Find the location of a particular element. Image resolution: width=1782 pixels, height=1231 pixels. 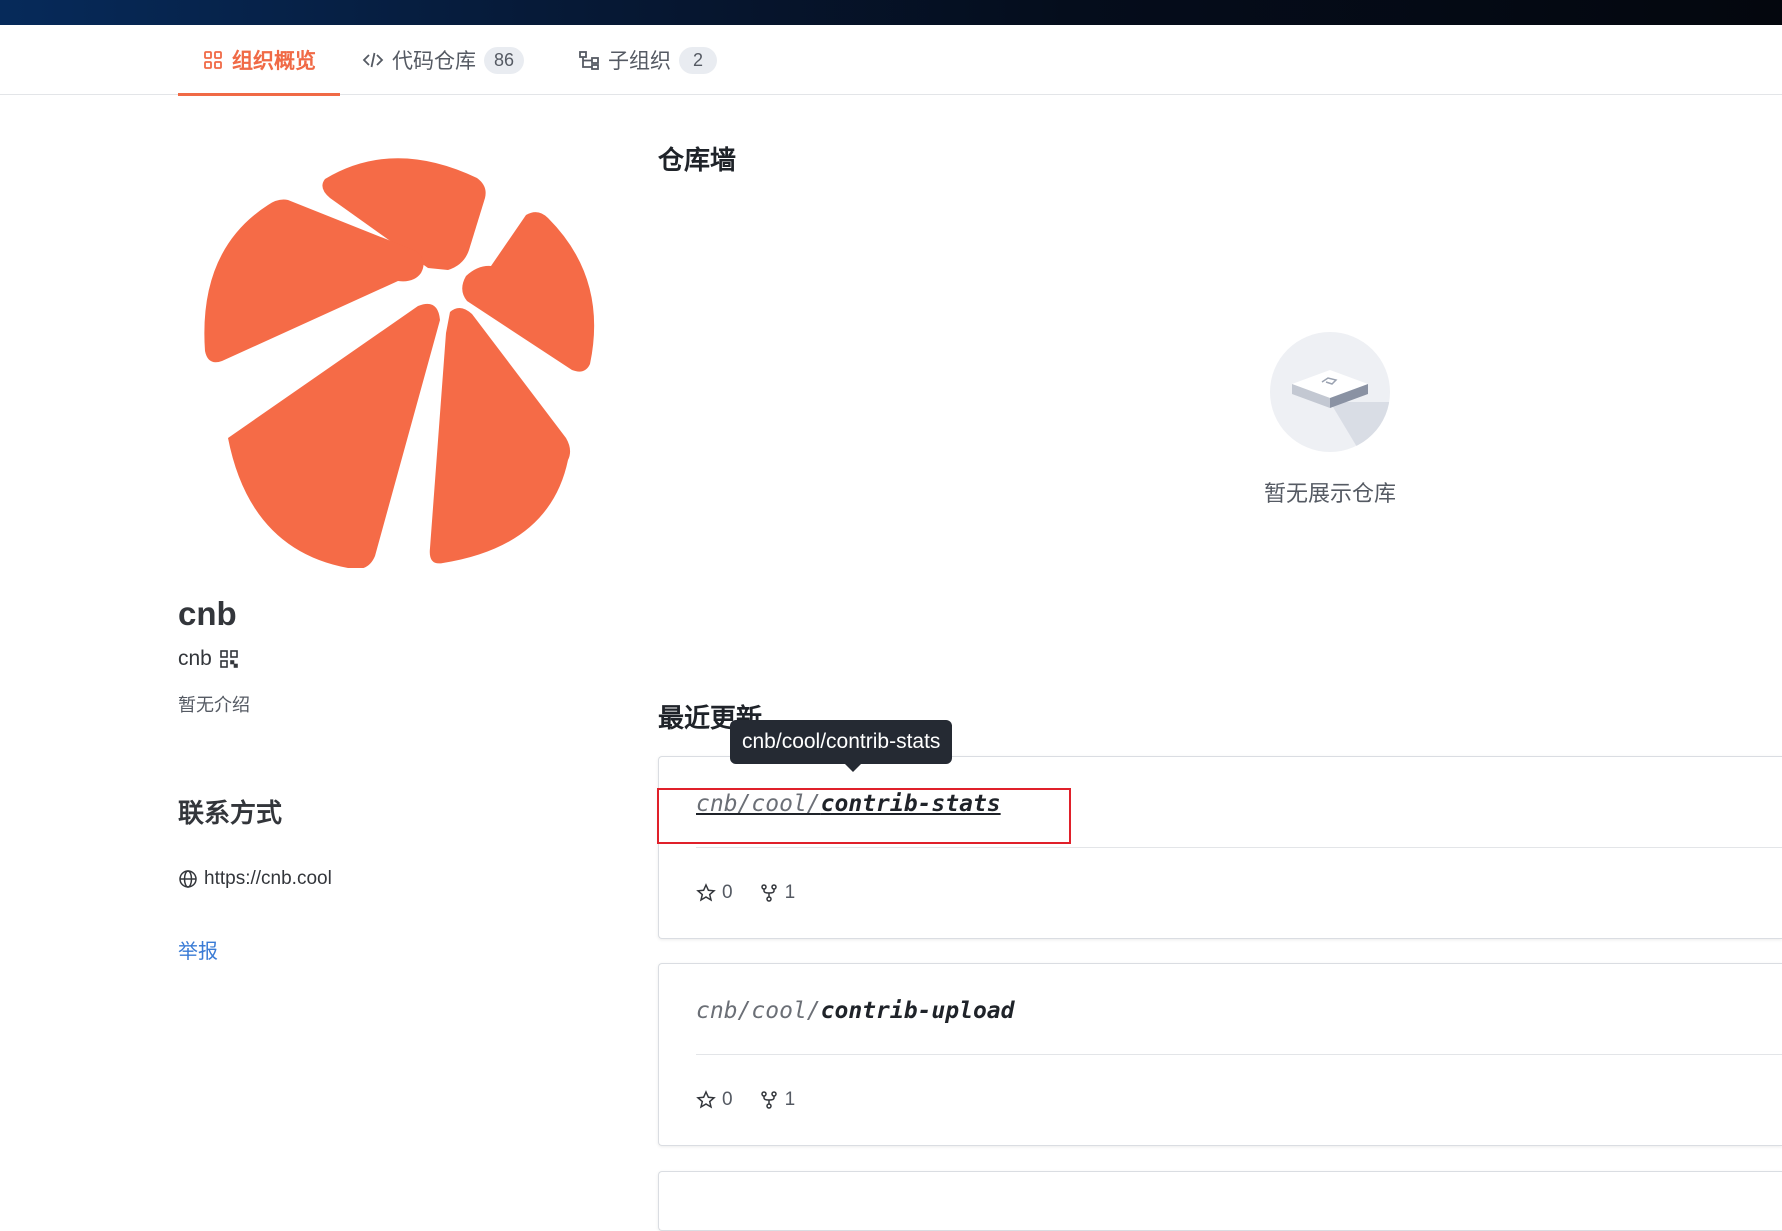

org-description: 暂无介绍 is located at coordinates (214, 705).